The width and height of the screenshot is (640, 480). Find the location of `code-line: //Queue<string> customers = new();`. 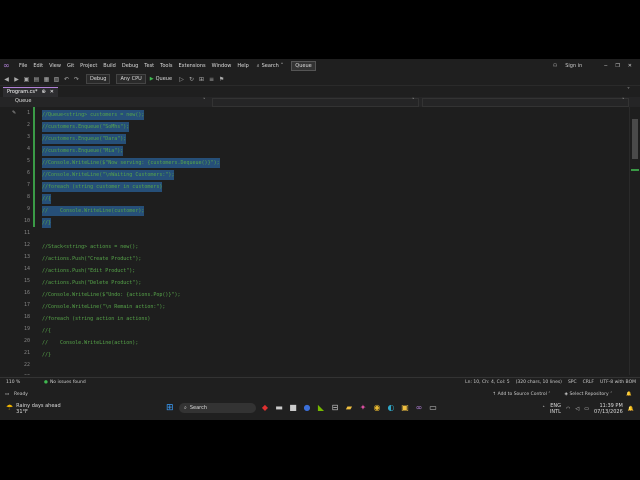

code-line: //Queue<string> customers = new(); is located at coordinates (93, 115).